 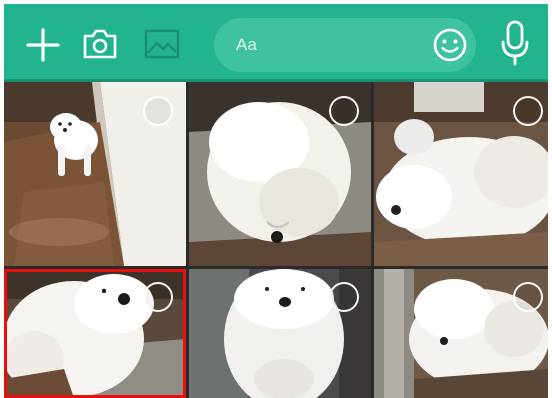 What do you see at coordinates (345, 45) in the screenshot?
I see `message-input: Aa` at bounding box center [345, 45].